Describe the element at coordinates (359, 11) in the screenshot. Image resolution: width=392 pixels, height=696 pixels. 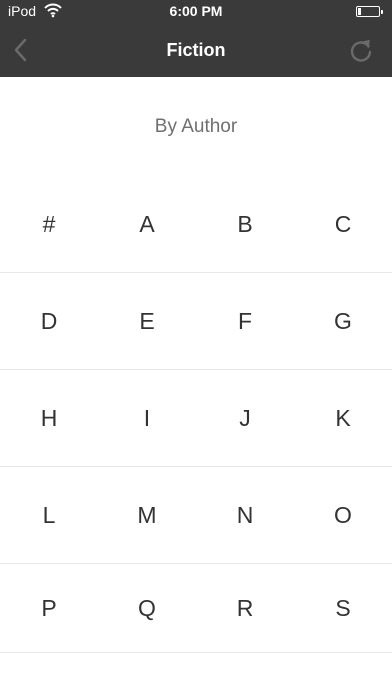
I see `battery-level` at that location.